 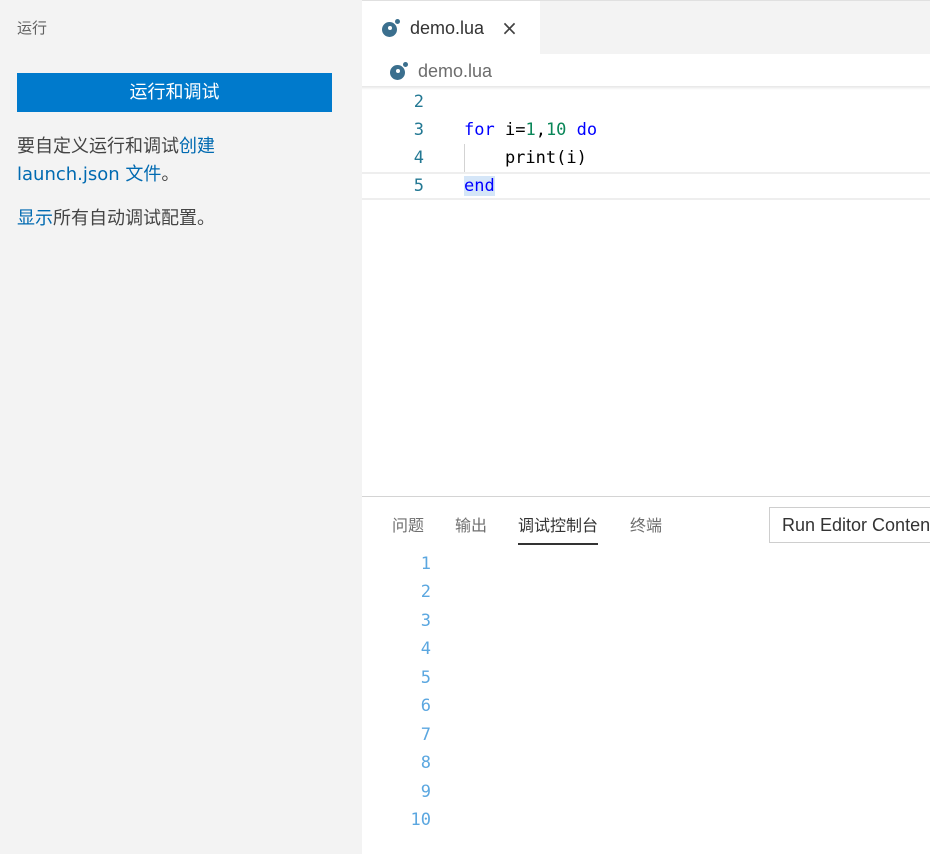 I want to click on close-icon: ×, so click(x=509, y=28).